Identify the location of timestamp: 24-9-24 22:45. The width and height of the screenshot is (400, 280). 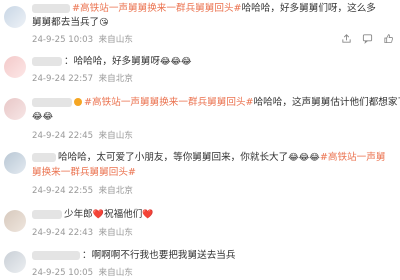
(63, 136).